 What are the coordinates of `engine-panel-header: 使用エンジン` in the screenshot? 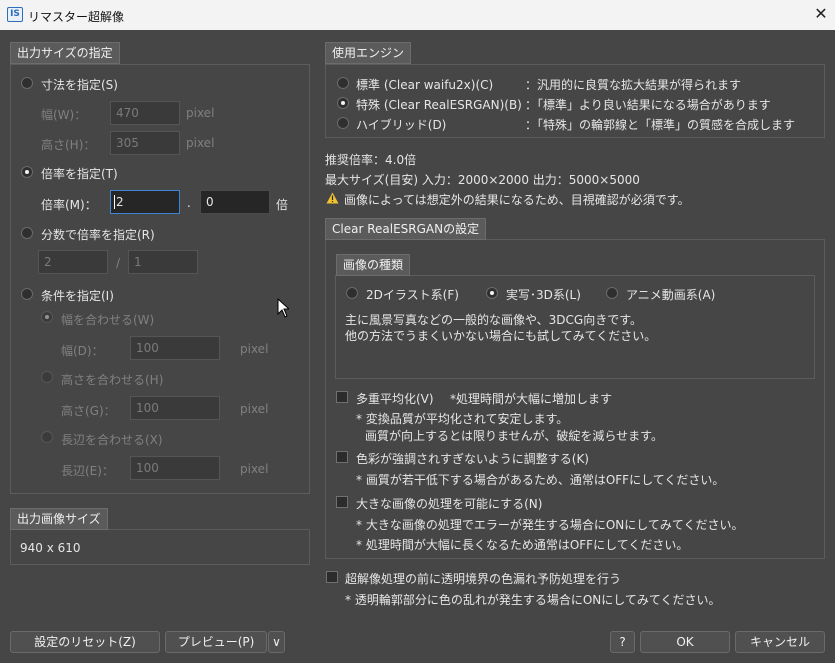 It's located at (368, 53).